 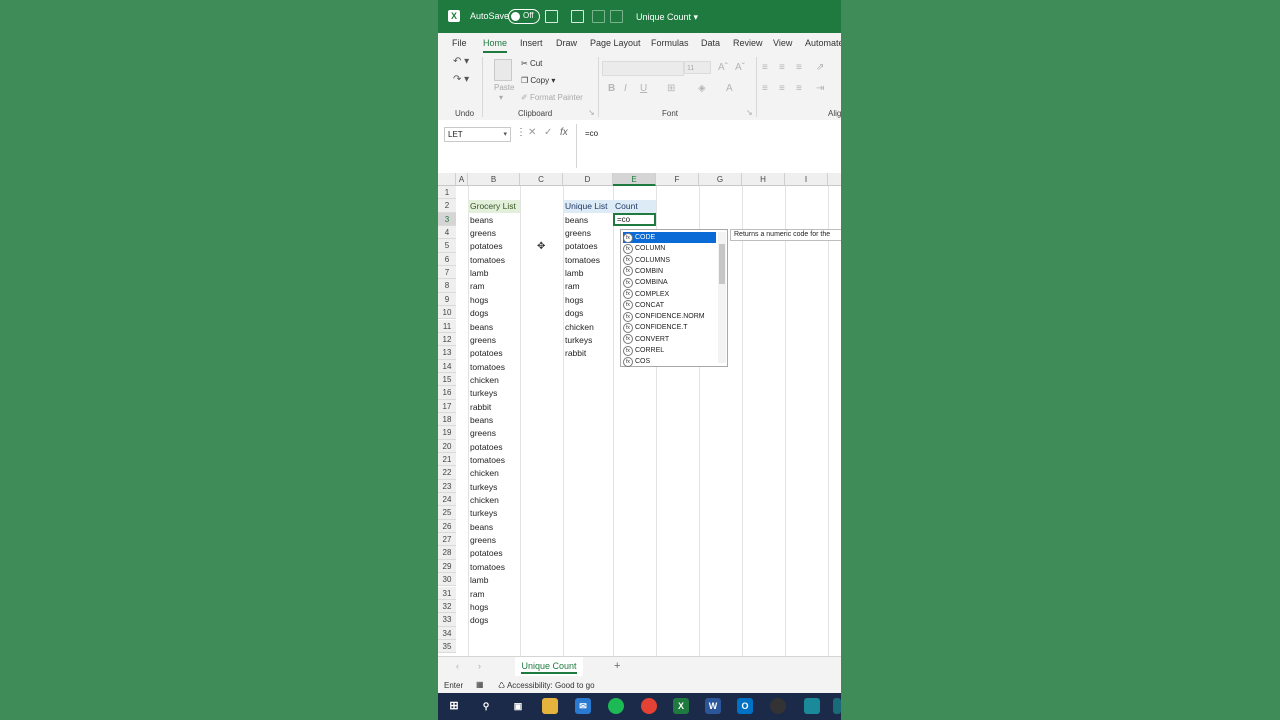 I want to click on row-header: 10, so click(x=447, y=313).